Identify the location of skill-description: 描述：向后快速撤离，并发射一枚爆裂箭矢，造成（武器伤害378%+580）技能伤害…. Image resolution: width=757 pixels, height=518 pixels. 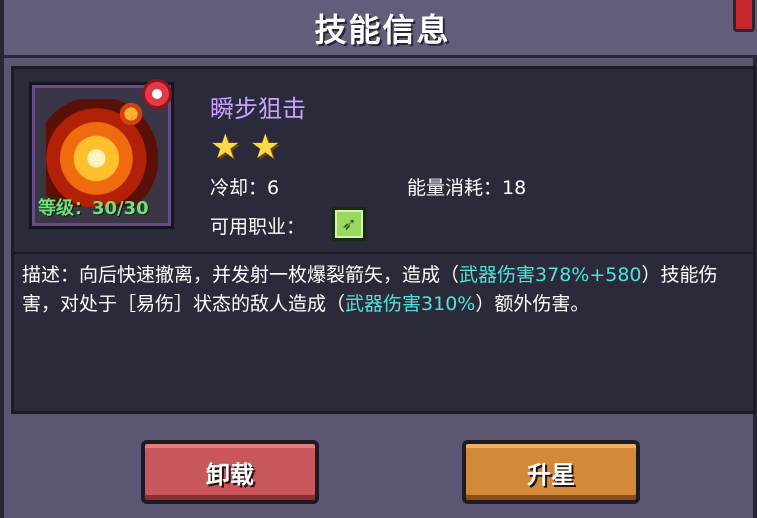
(386, 290).